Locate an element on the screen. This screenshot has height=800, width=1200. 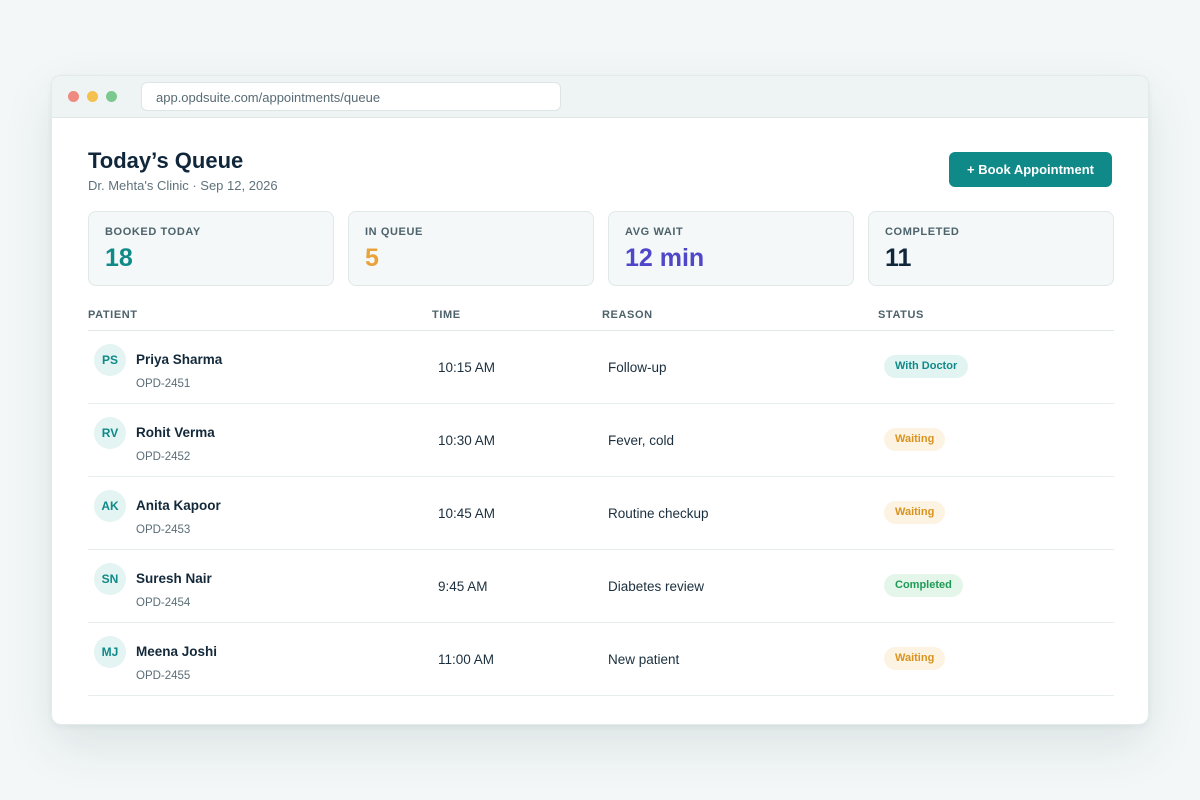
maximize-window-dot is located at coordinates (111, 96).